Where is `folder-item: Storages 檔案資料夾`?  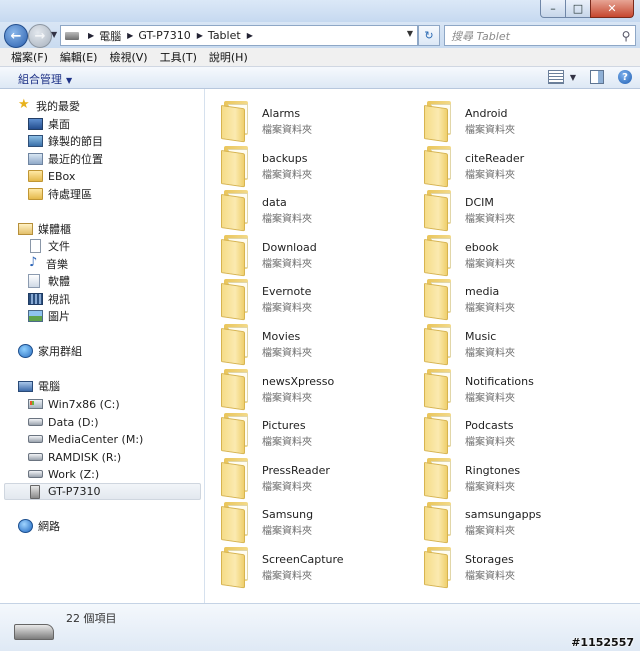
folder-item: Storages 檔案資料夾 is located at coordinates (508, 564).